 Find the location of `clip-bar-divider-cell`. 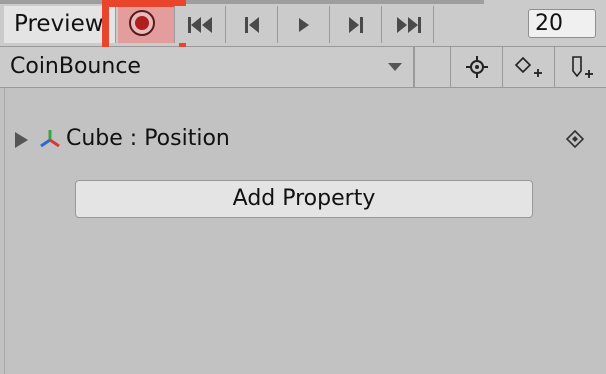

clip-bar-divider-cell is located at coordinates (432, 67).